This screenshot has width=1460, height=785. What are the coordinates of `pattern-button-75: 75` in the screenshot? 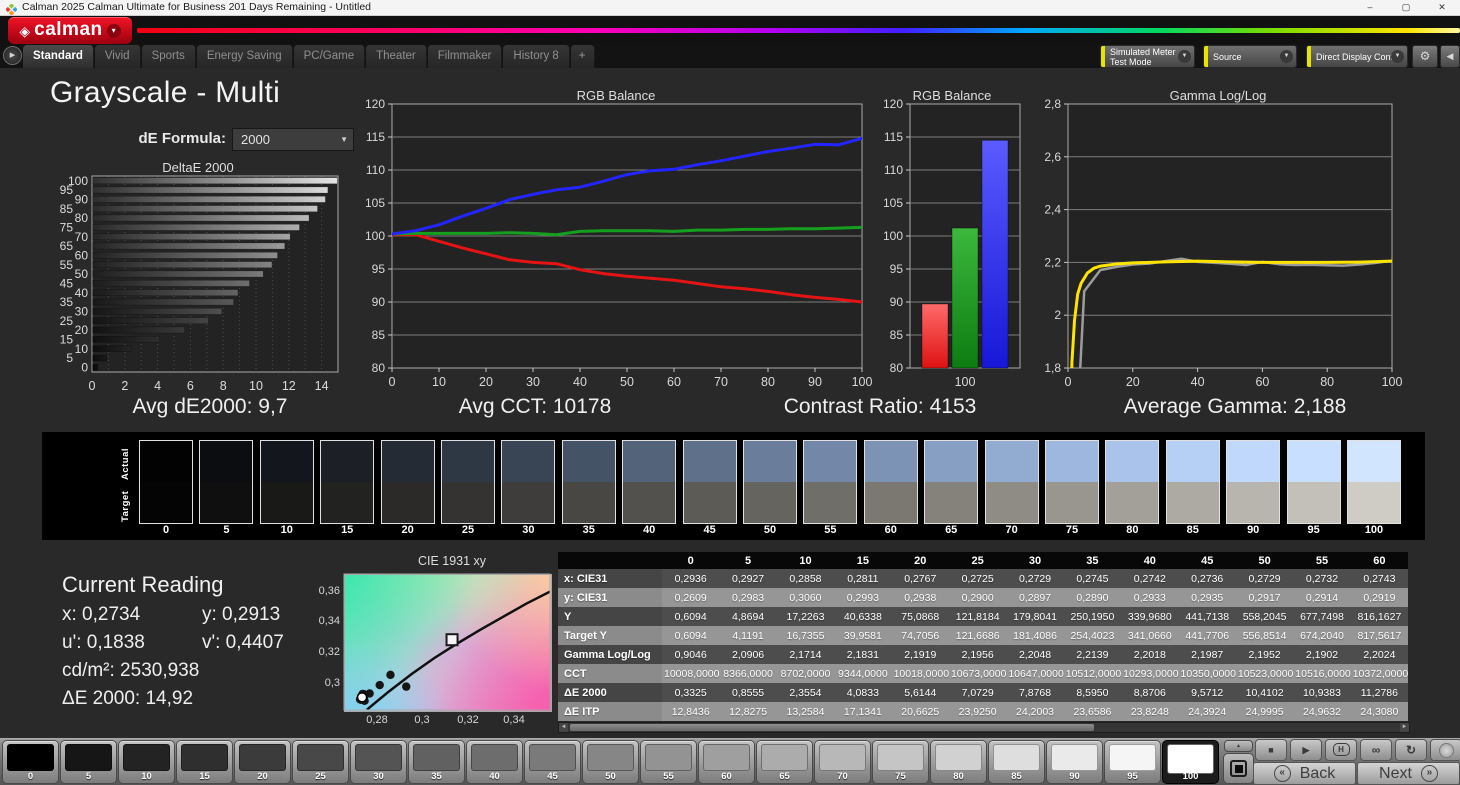 It's located at (900, 762).